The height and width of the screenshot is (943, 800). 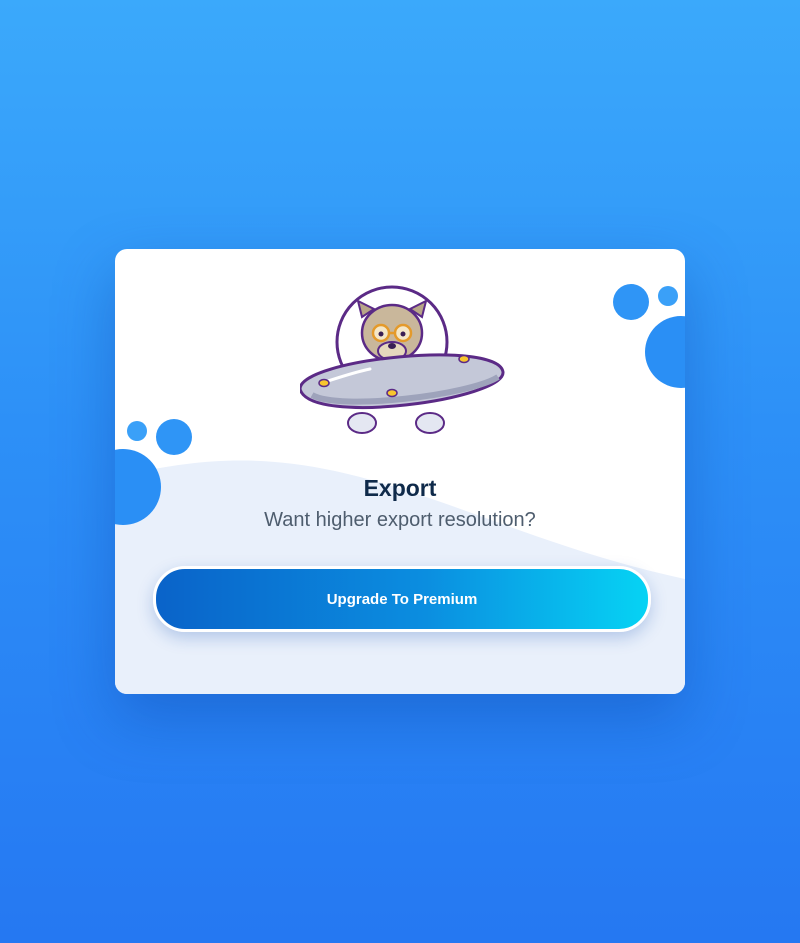 I want to click on dialog-title: Export, so click(x=400, y=488).